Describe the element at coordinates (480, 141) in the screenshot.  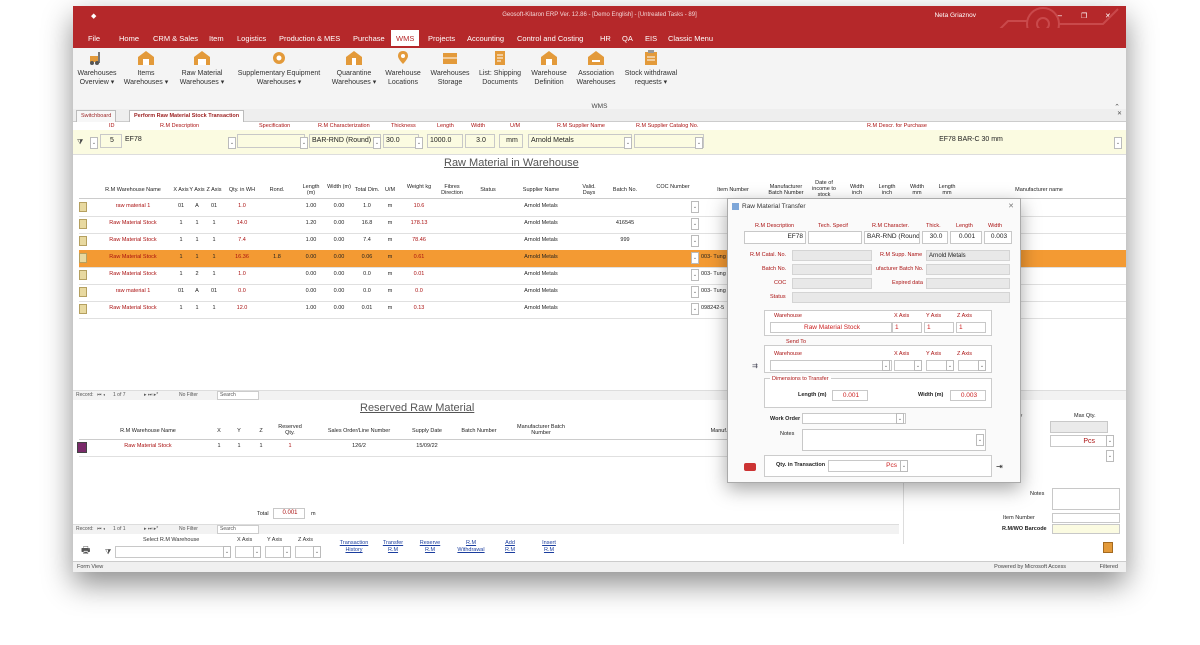
I see `width-field: 3.0` at that location.